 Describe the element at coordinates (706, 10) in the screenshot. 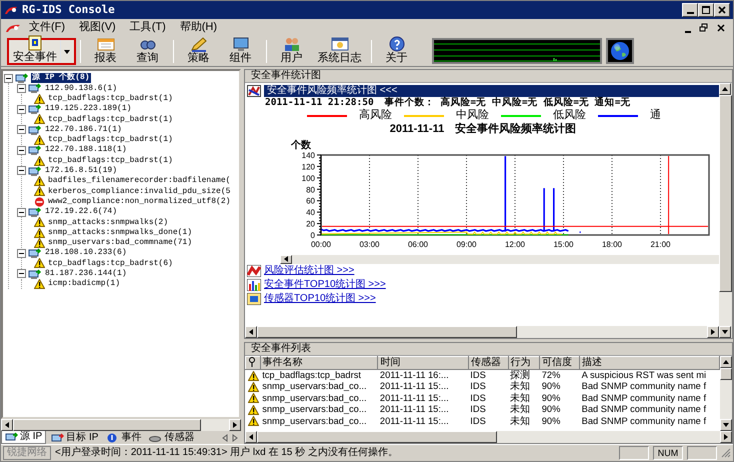

I see `maximize-button` at that location.